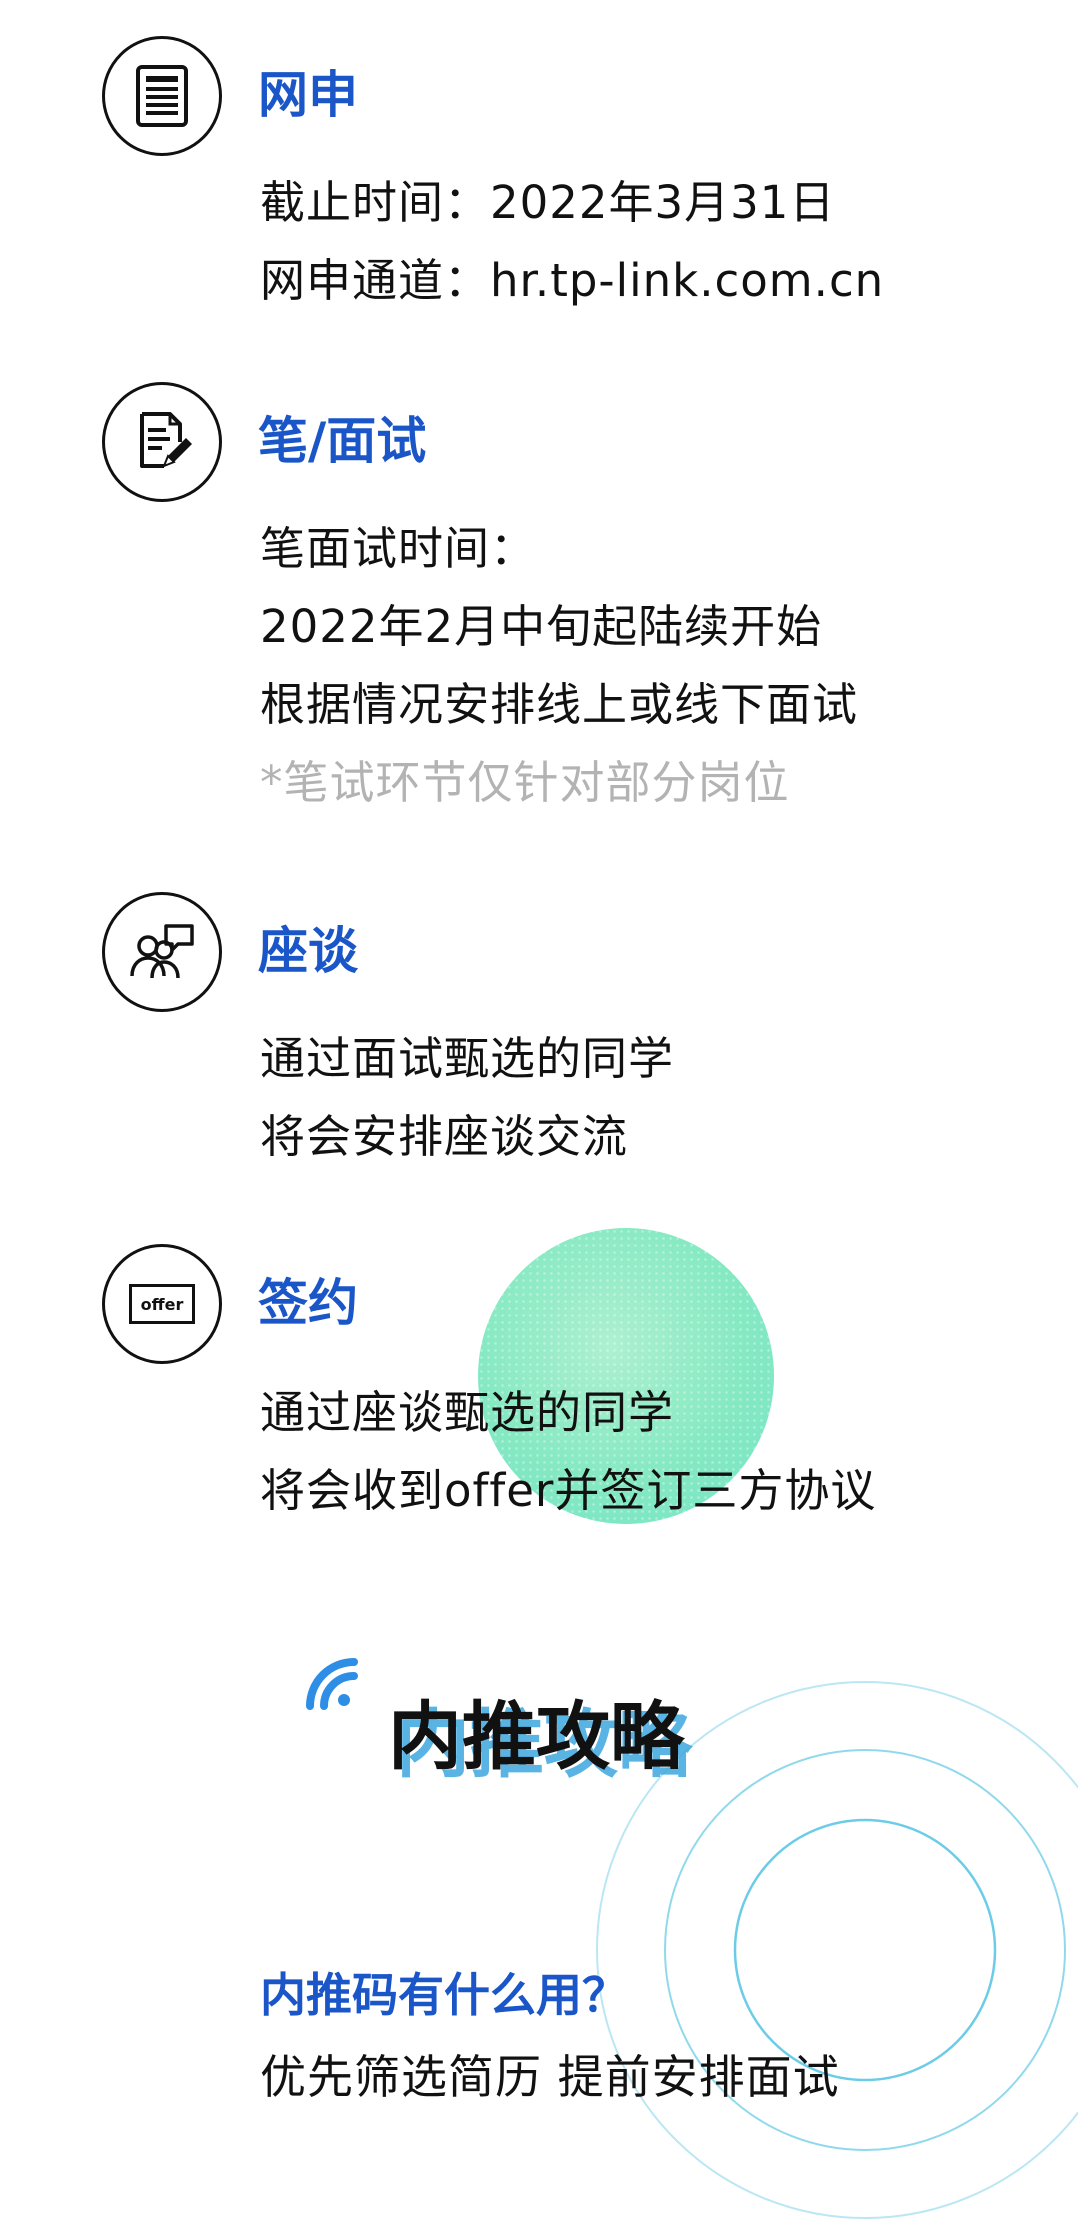 The image size is (1078, 2240). I want to click on step-icon-online-application, so click(162, 96).